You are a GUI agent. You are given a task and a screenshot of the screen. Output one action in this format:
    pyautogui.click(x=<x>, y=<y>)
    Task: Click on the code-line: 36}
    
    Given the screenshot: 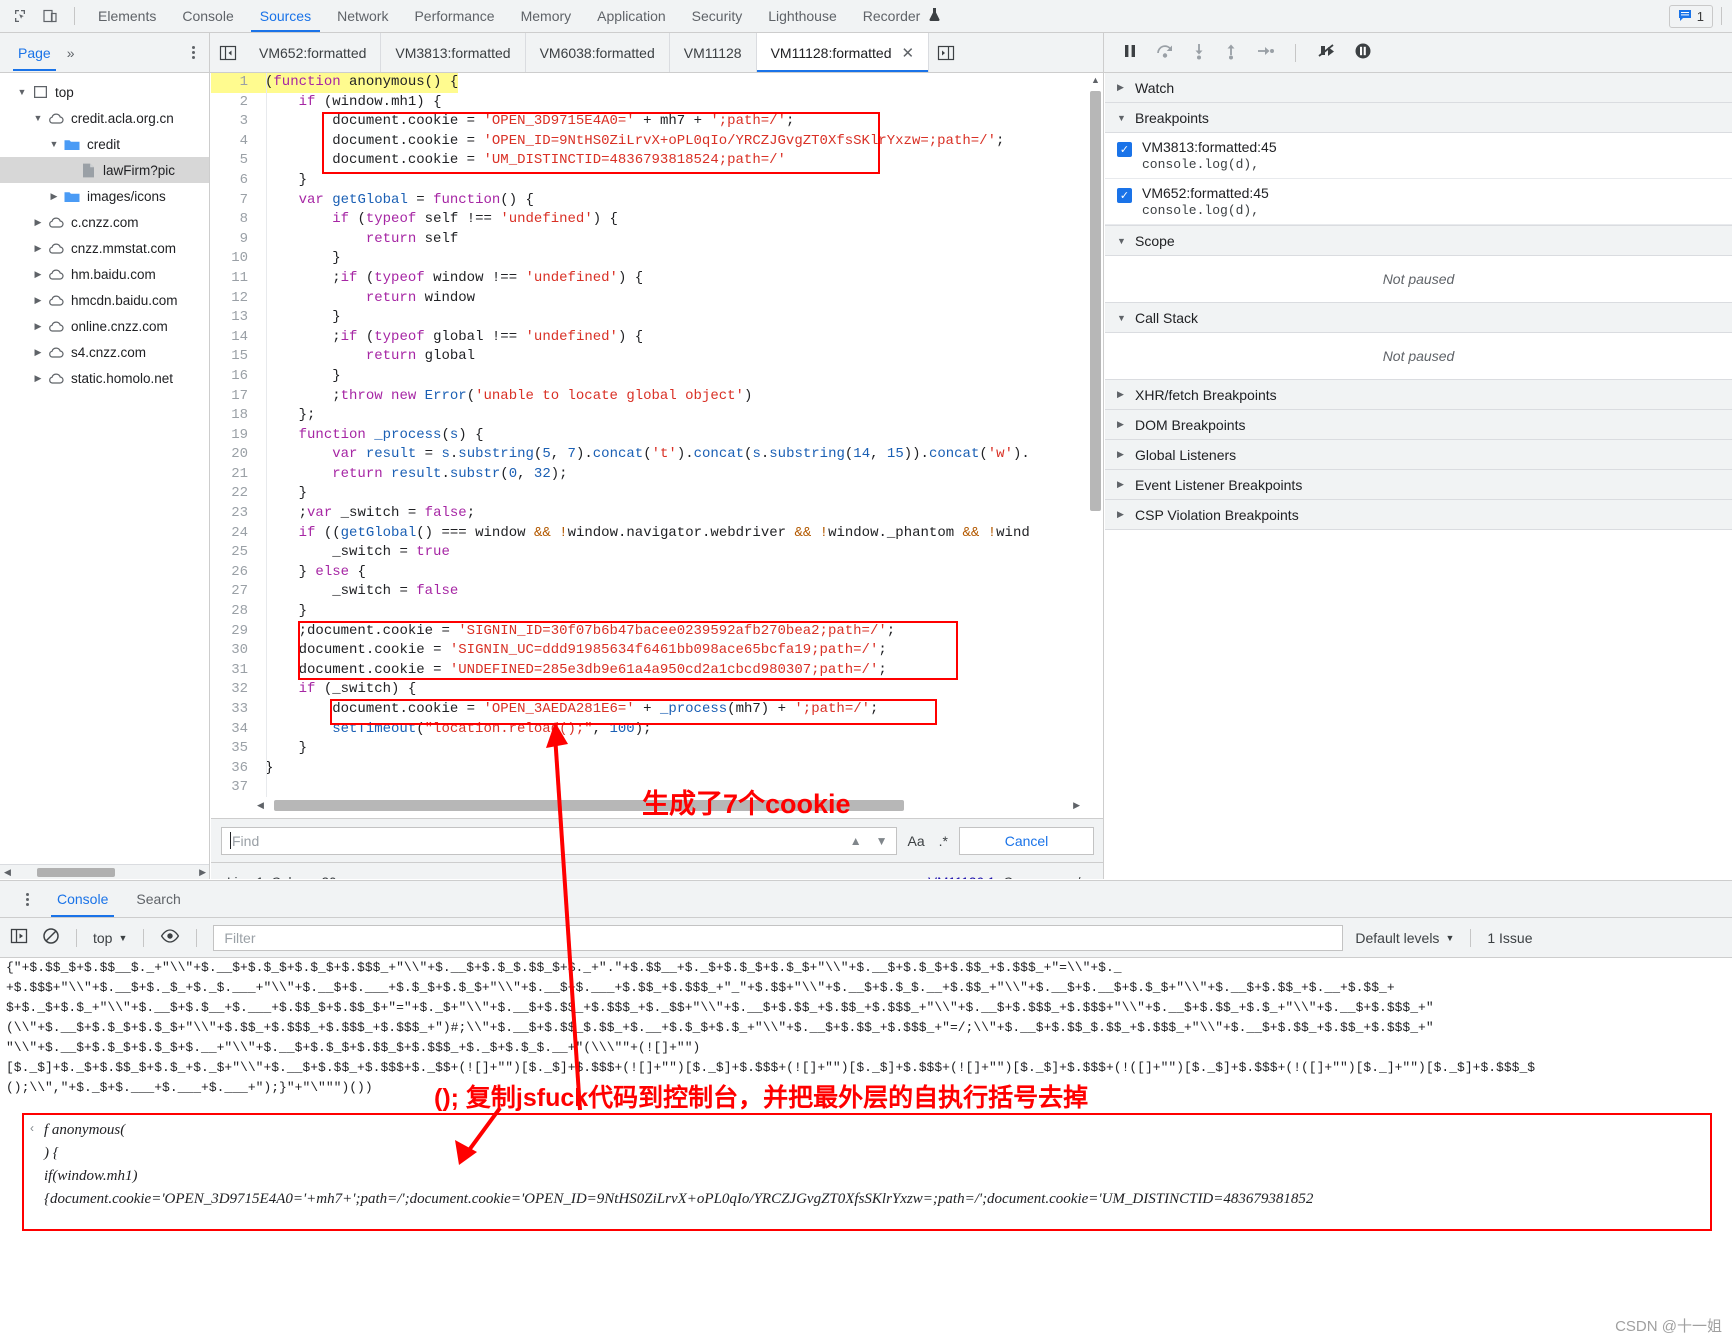 What is the action you would take?
    pyautogui.click(x=648, y=768)
    